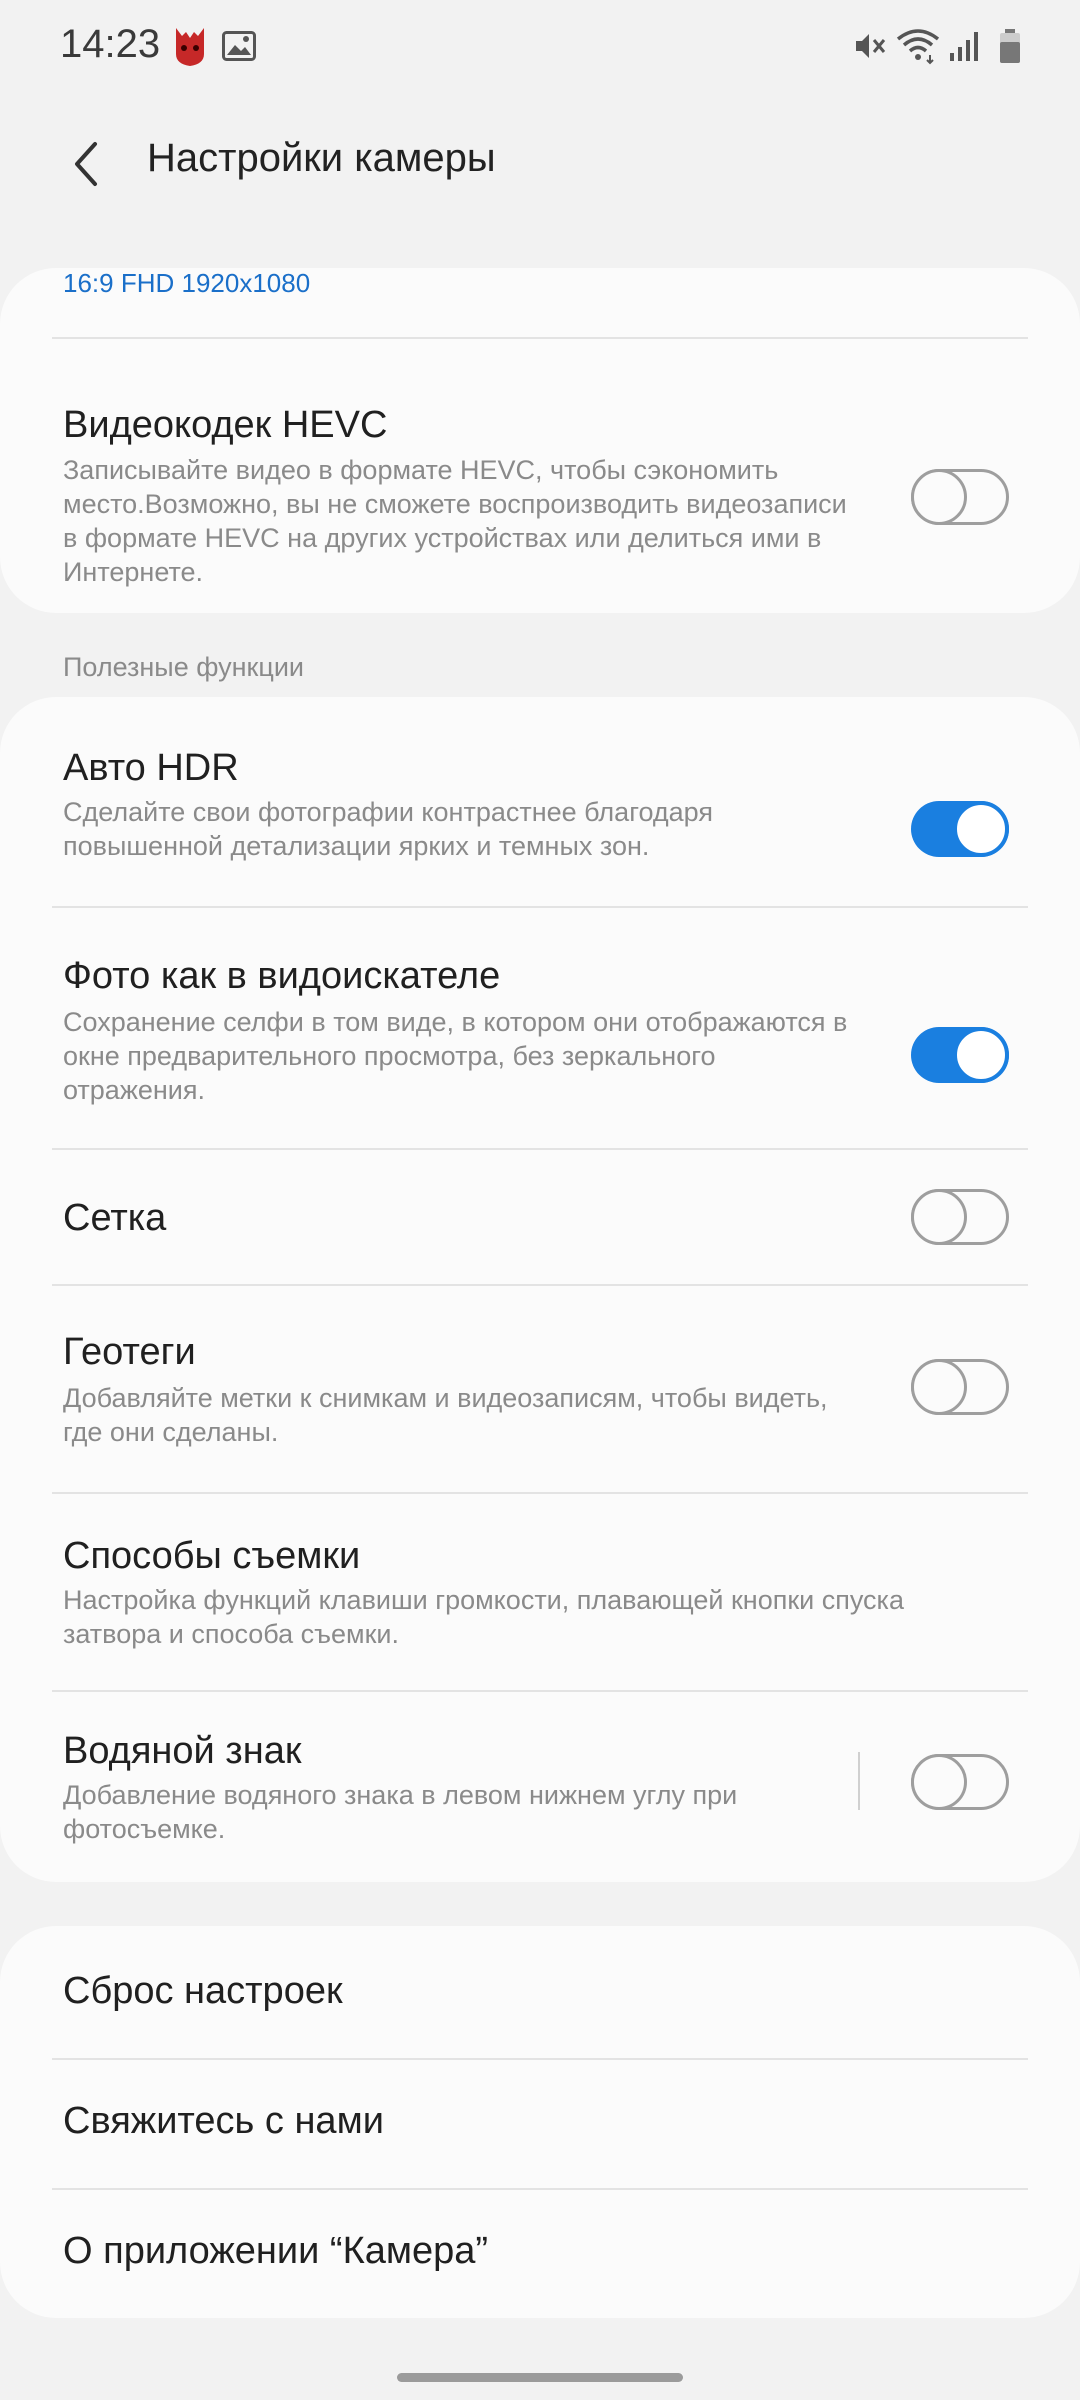 Image resolution: width=1080 pixels, height=2400 pixels. Describe the element at coordinates (540, 303) in the screenshot. I see `video-size-row: 16:9 FHD 1920x1080` at that location.